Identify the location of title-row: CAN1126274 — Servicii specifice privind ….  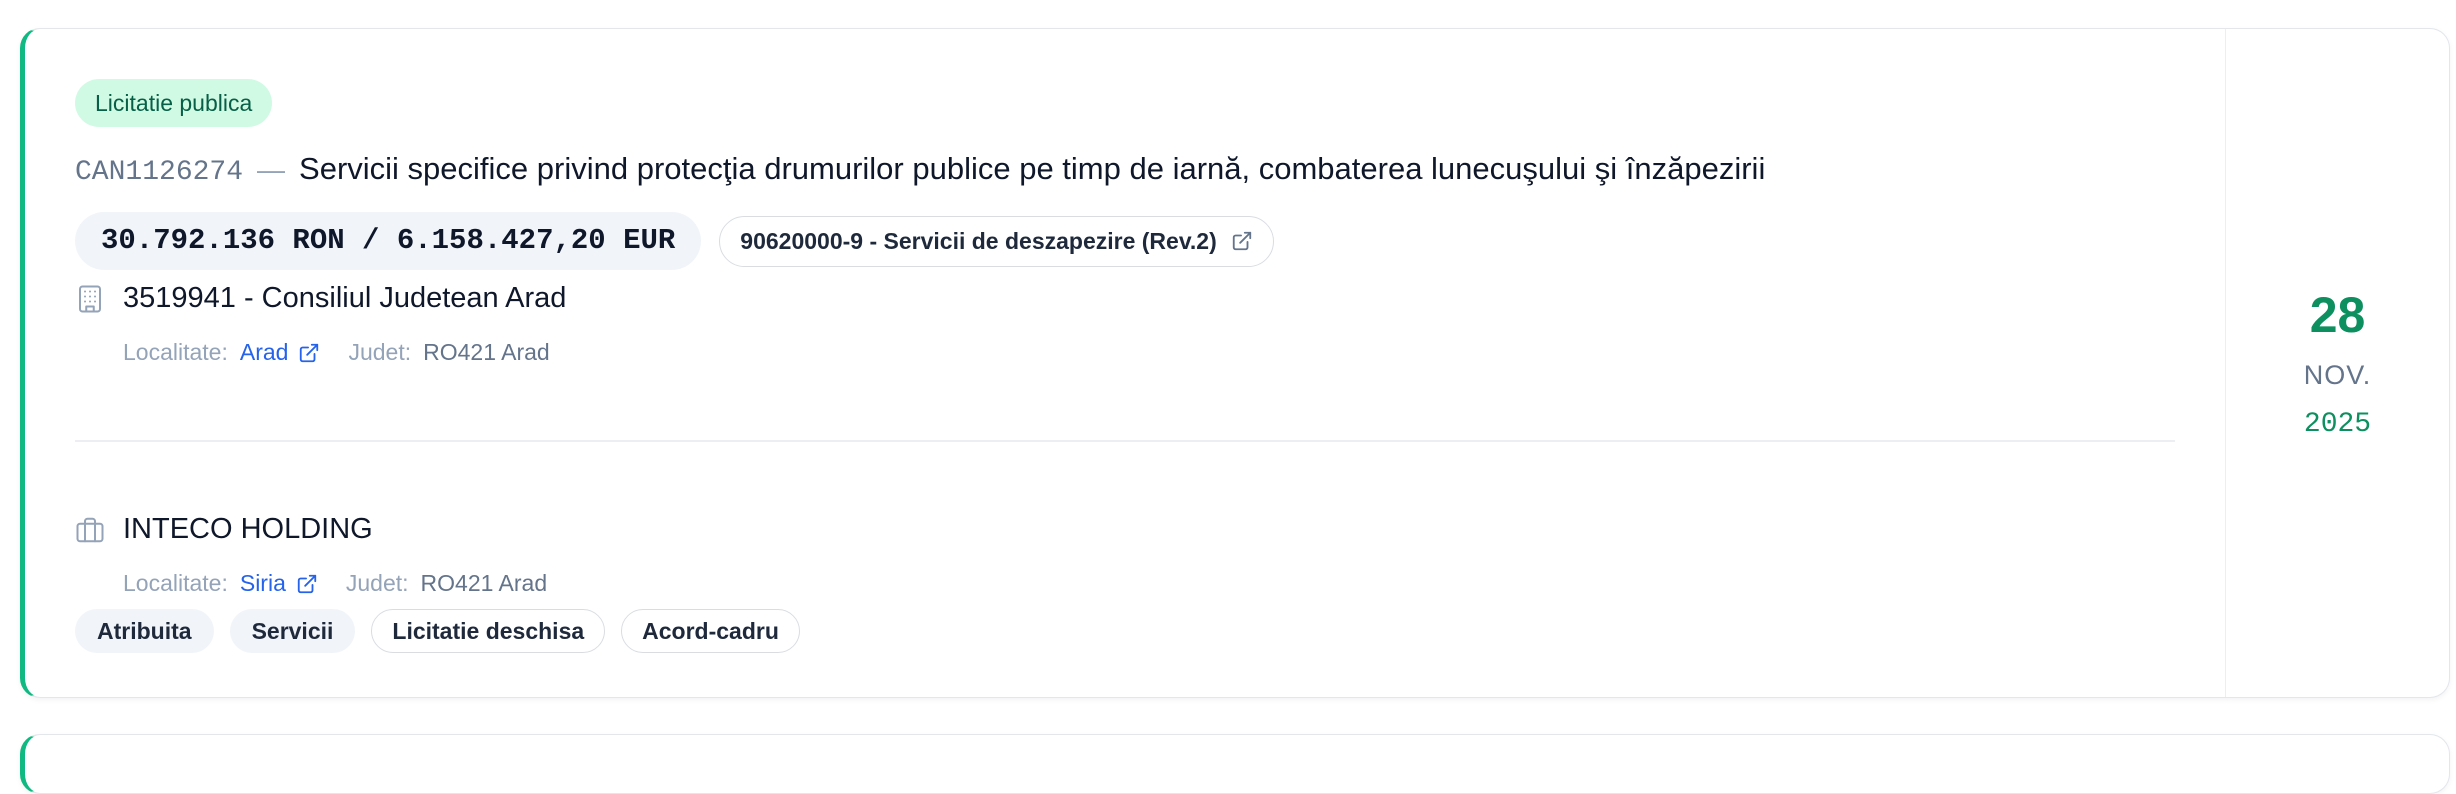
(1150, 169).